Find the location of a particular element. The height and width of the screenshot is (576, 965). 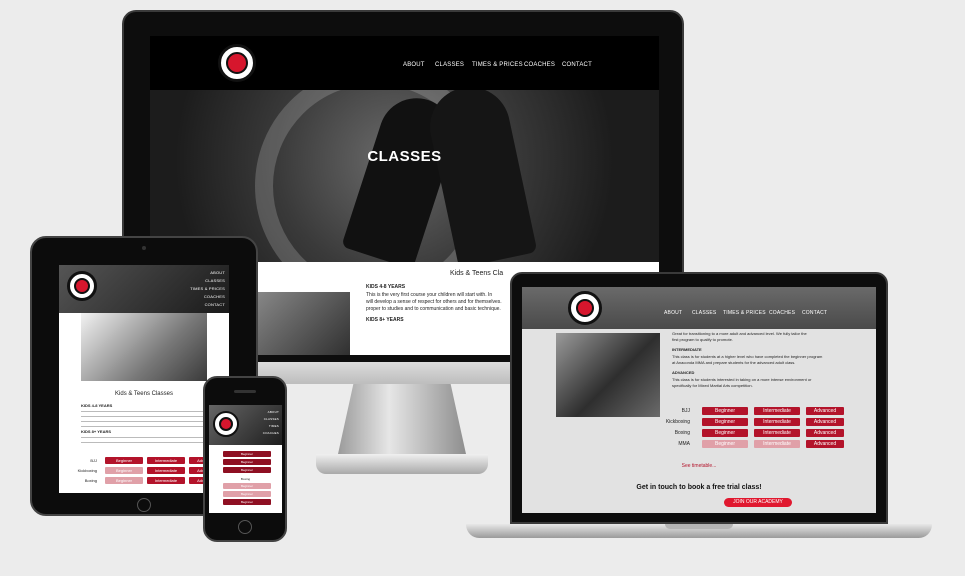

tablet-row-label: Boxing is located at coordinates (90, 480).